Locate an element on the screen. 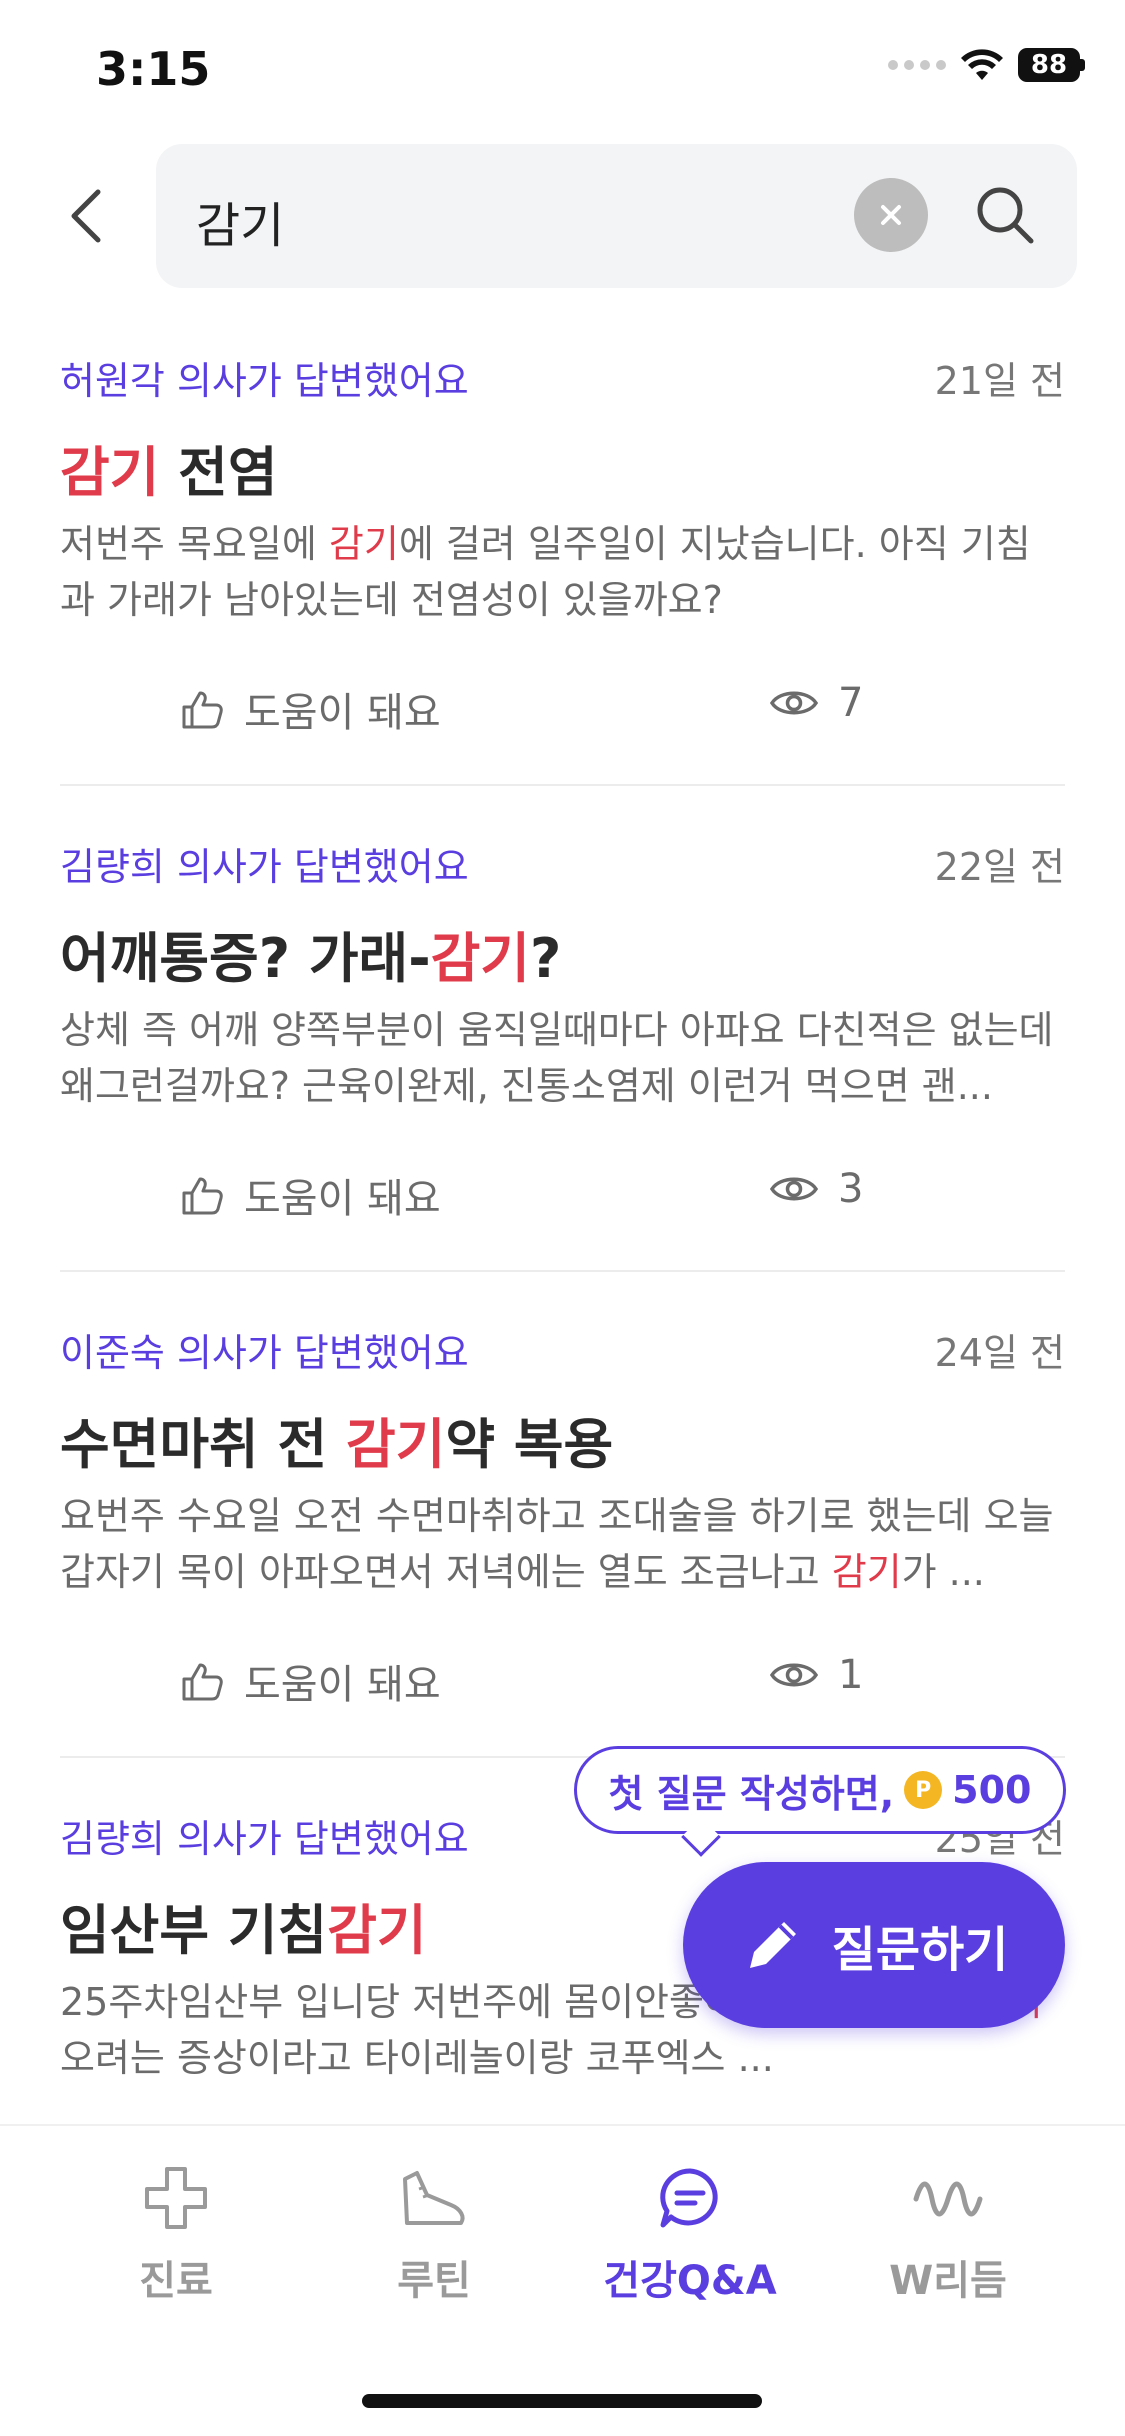  preview-text: 저번주 목요일에 is located at coordinates (194, 544).